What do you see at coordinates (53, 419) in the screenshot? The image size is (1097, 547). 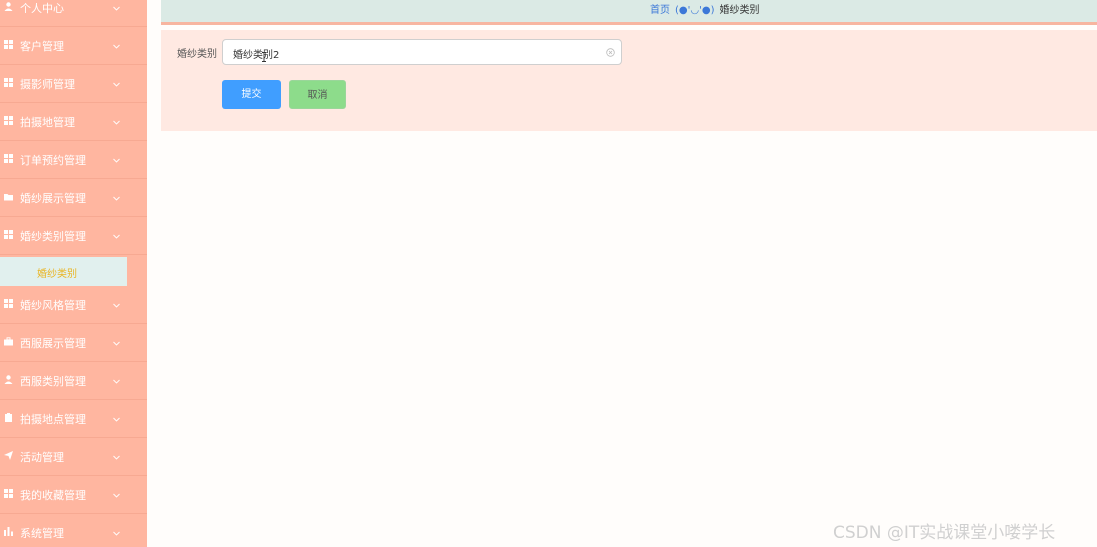 I see `sidebar-item-label: 拍摄地点管理` at bounding box center [53, 419].